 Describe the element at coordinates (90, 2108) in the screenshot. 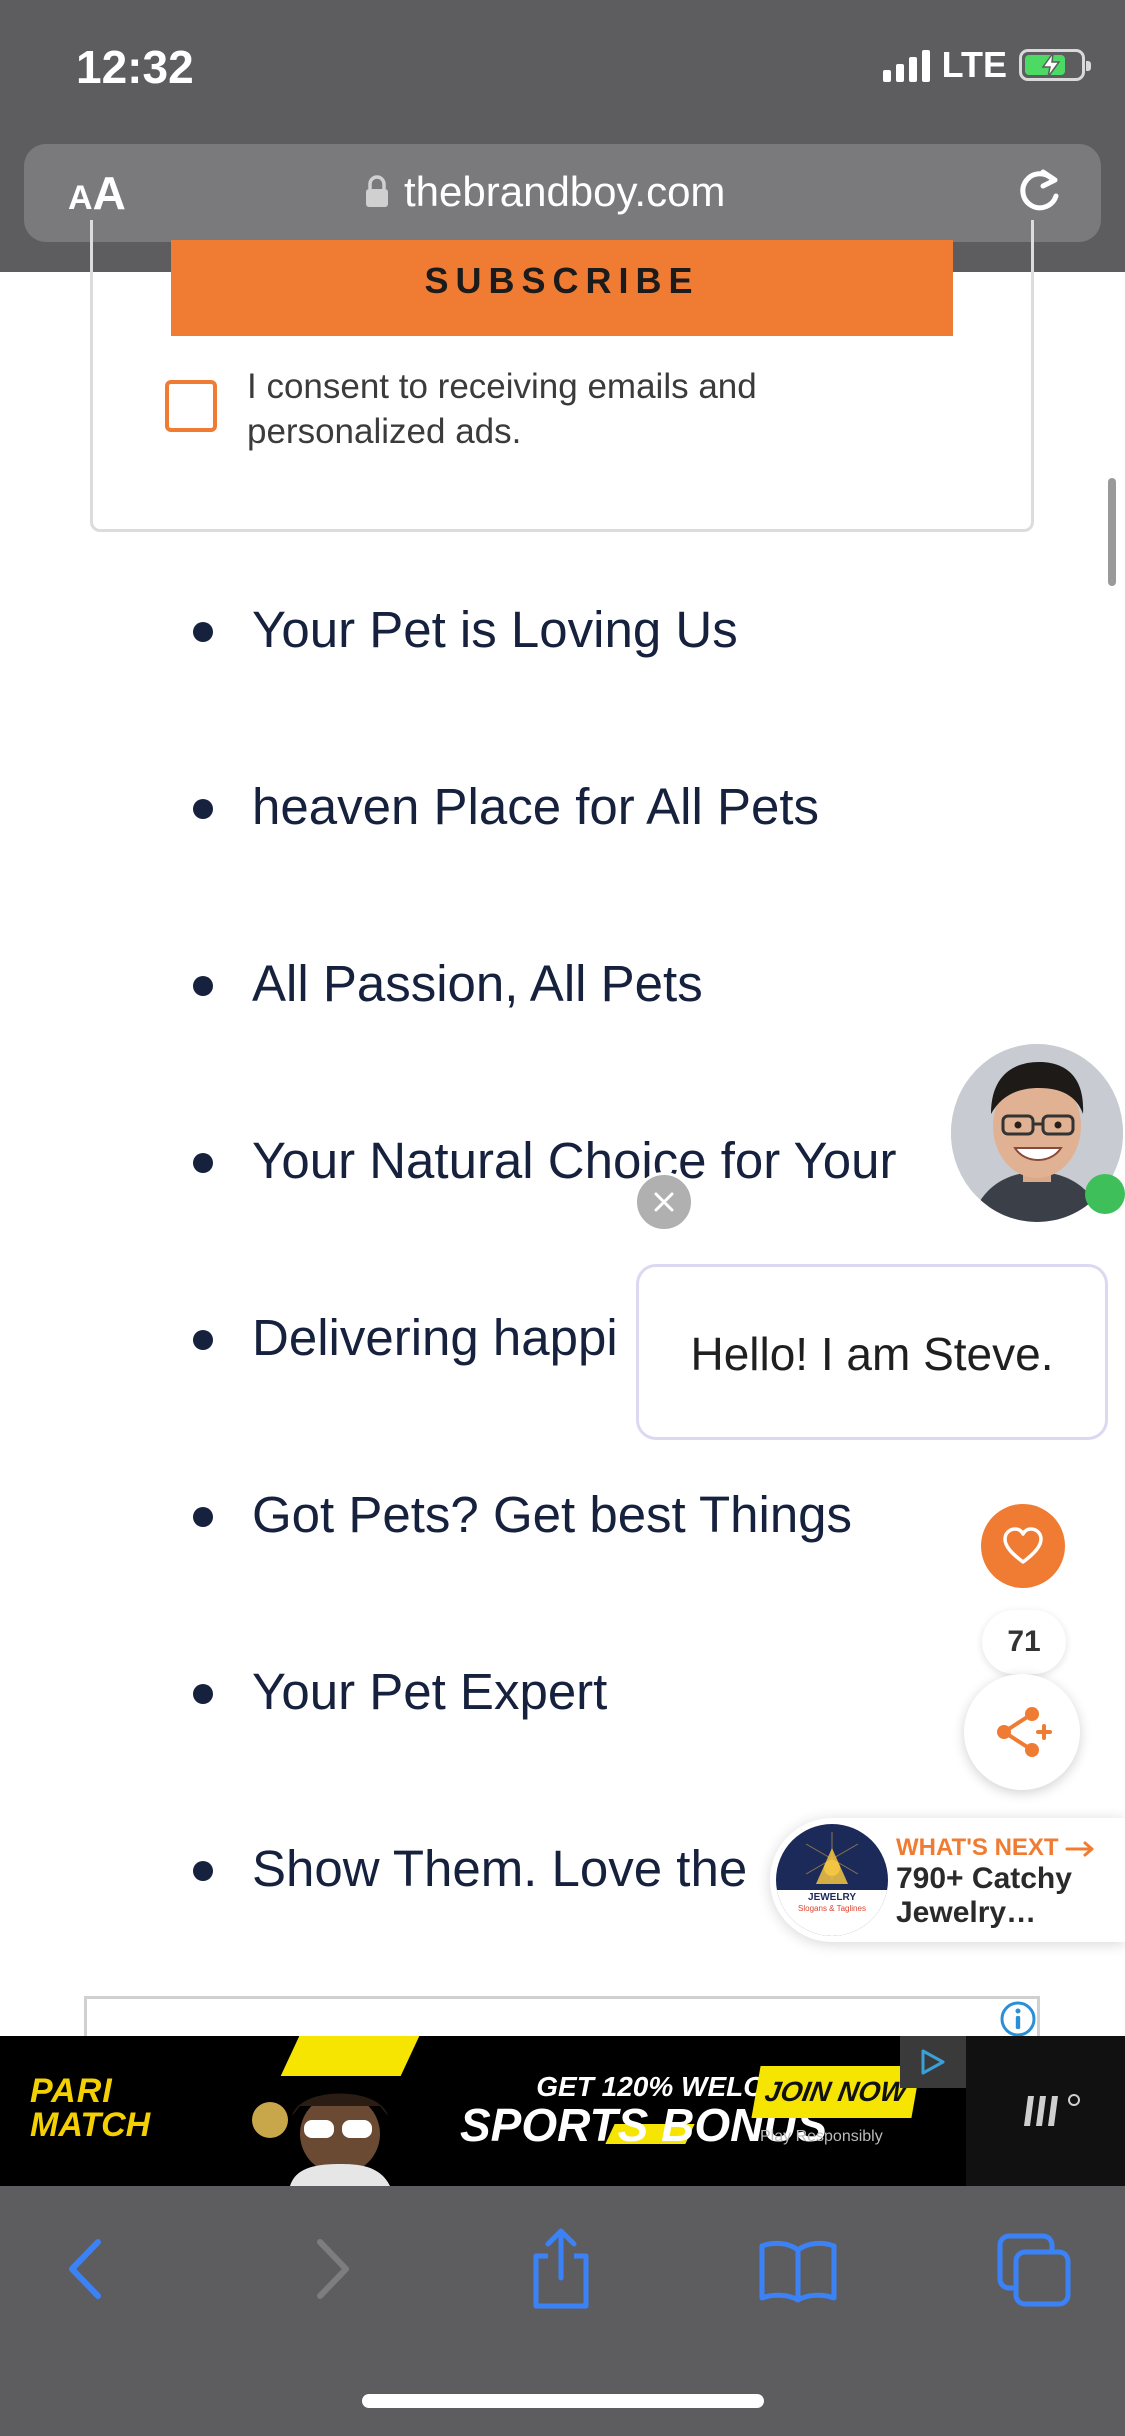

I see `parimatch-logo: PARI MATCH` at that location.